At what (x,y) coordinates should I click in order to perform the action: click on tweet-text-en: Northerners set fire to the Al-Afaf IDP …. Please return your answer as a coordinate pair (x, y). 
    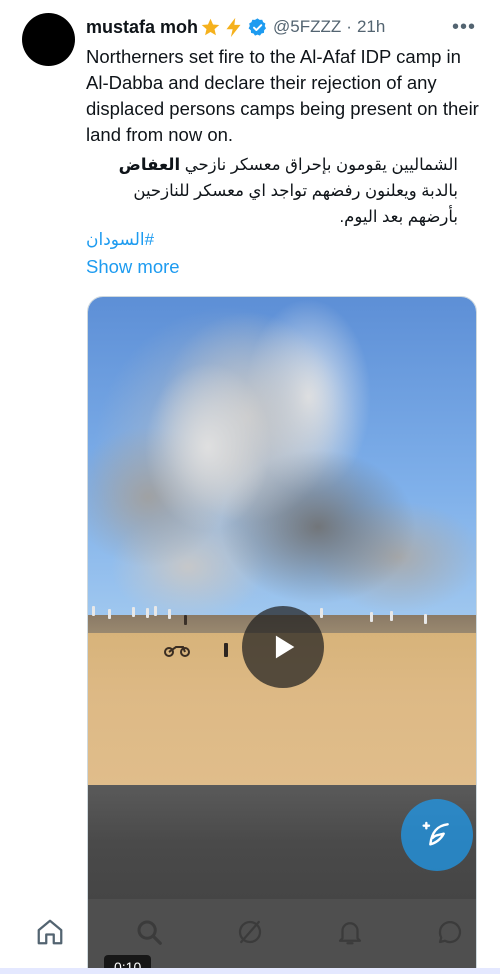
    Looking at the image, I should click on (282, 95).